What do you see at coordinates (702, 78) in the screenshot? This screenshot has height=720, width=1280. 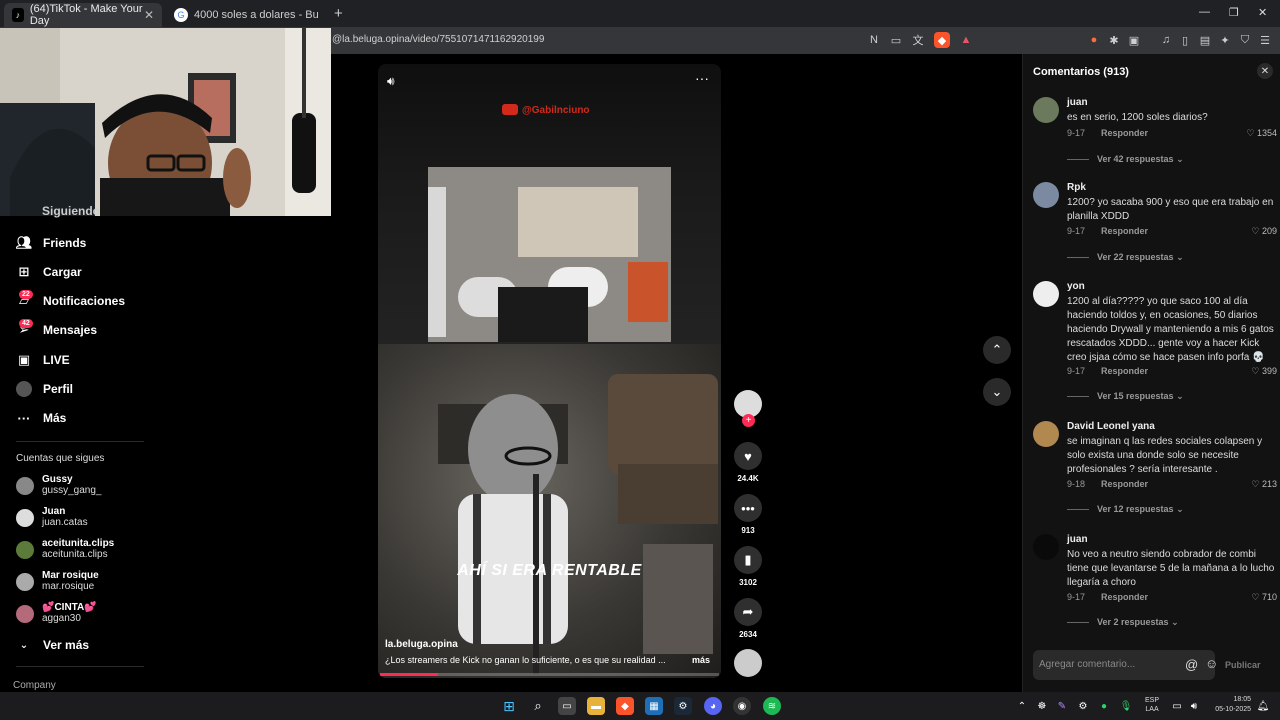 I see `more-options-icon: ···` at bounding box center [702, 78].